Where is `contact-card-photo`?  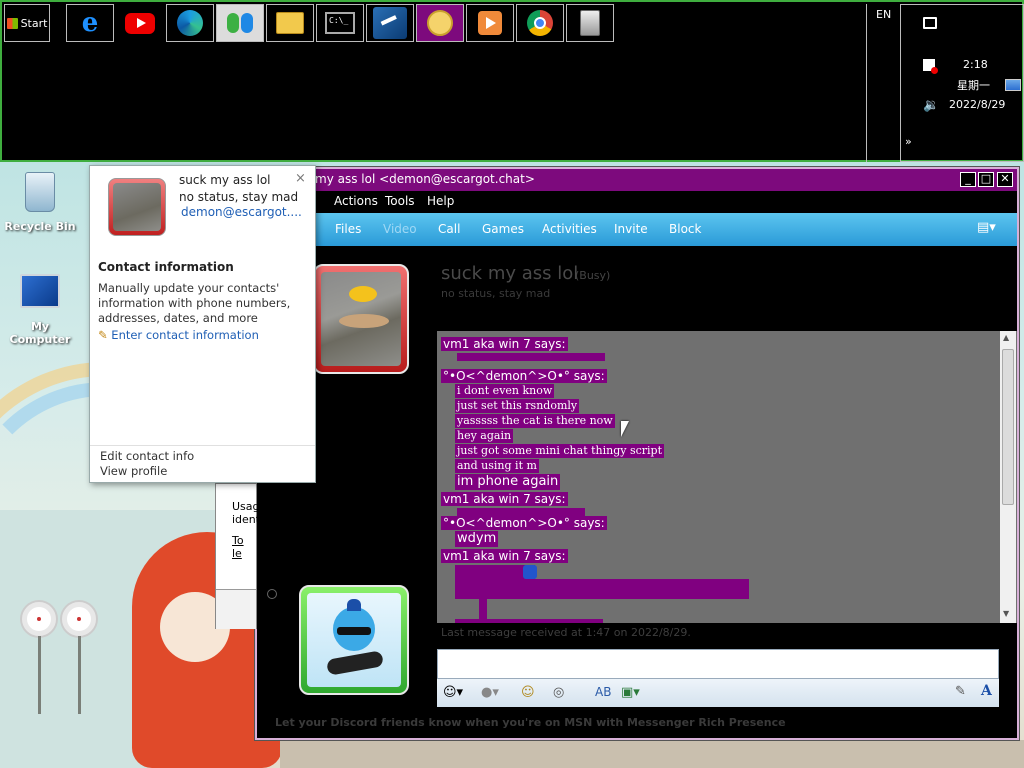 contact-card-photo is located at coordinates (137, 207).